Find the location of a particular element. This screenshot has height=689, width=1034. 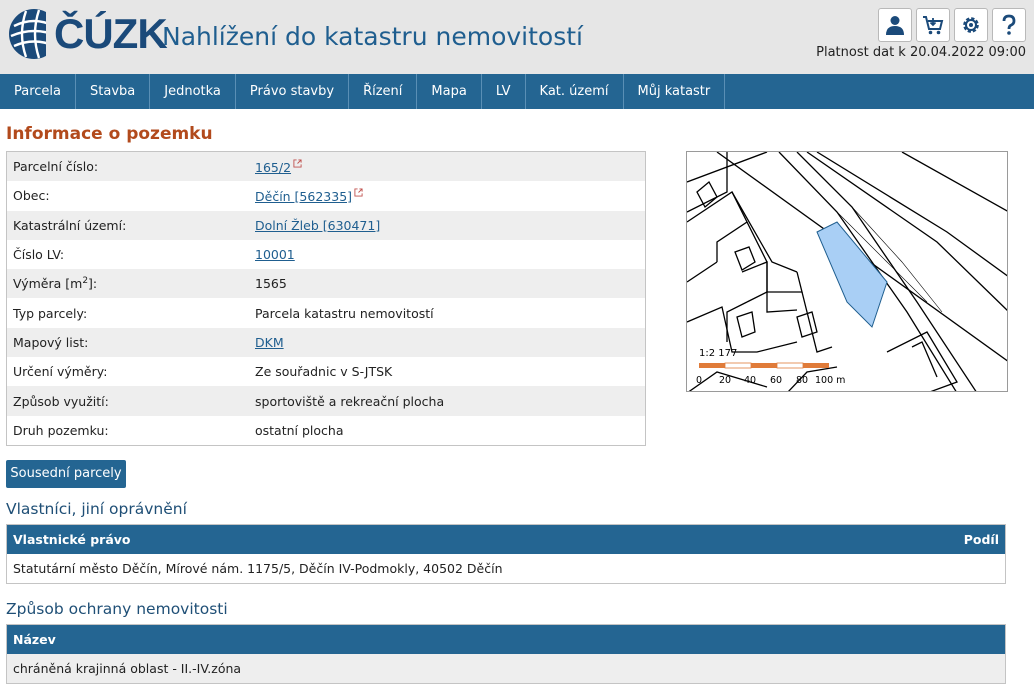

scale-tick: 20 is located at coordinates (725, 380).